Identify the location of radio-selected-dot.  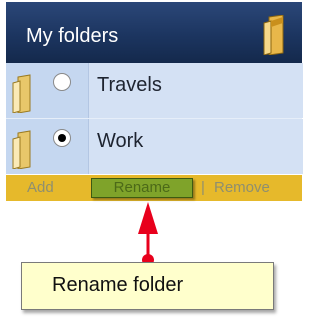
(62, 138).